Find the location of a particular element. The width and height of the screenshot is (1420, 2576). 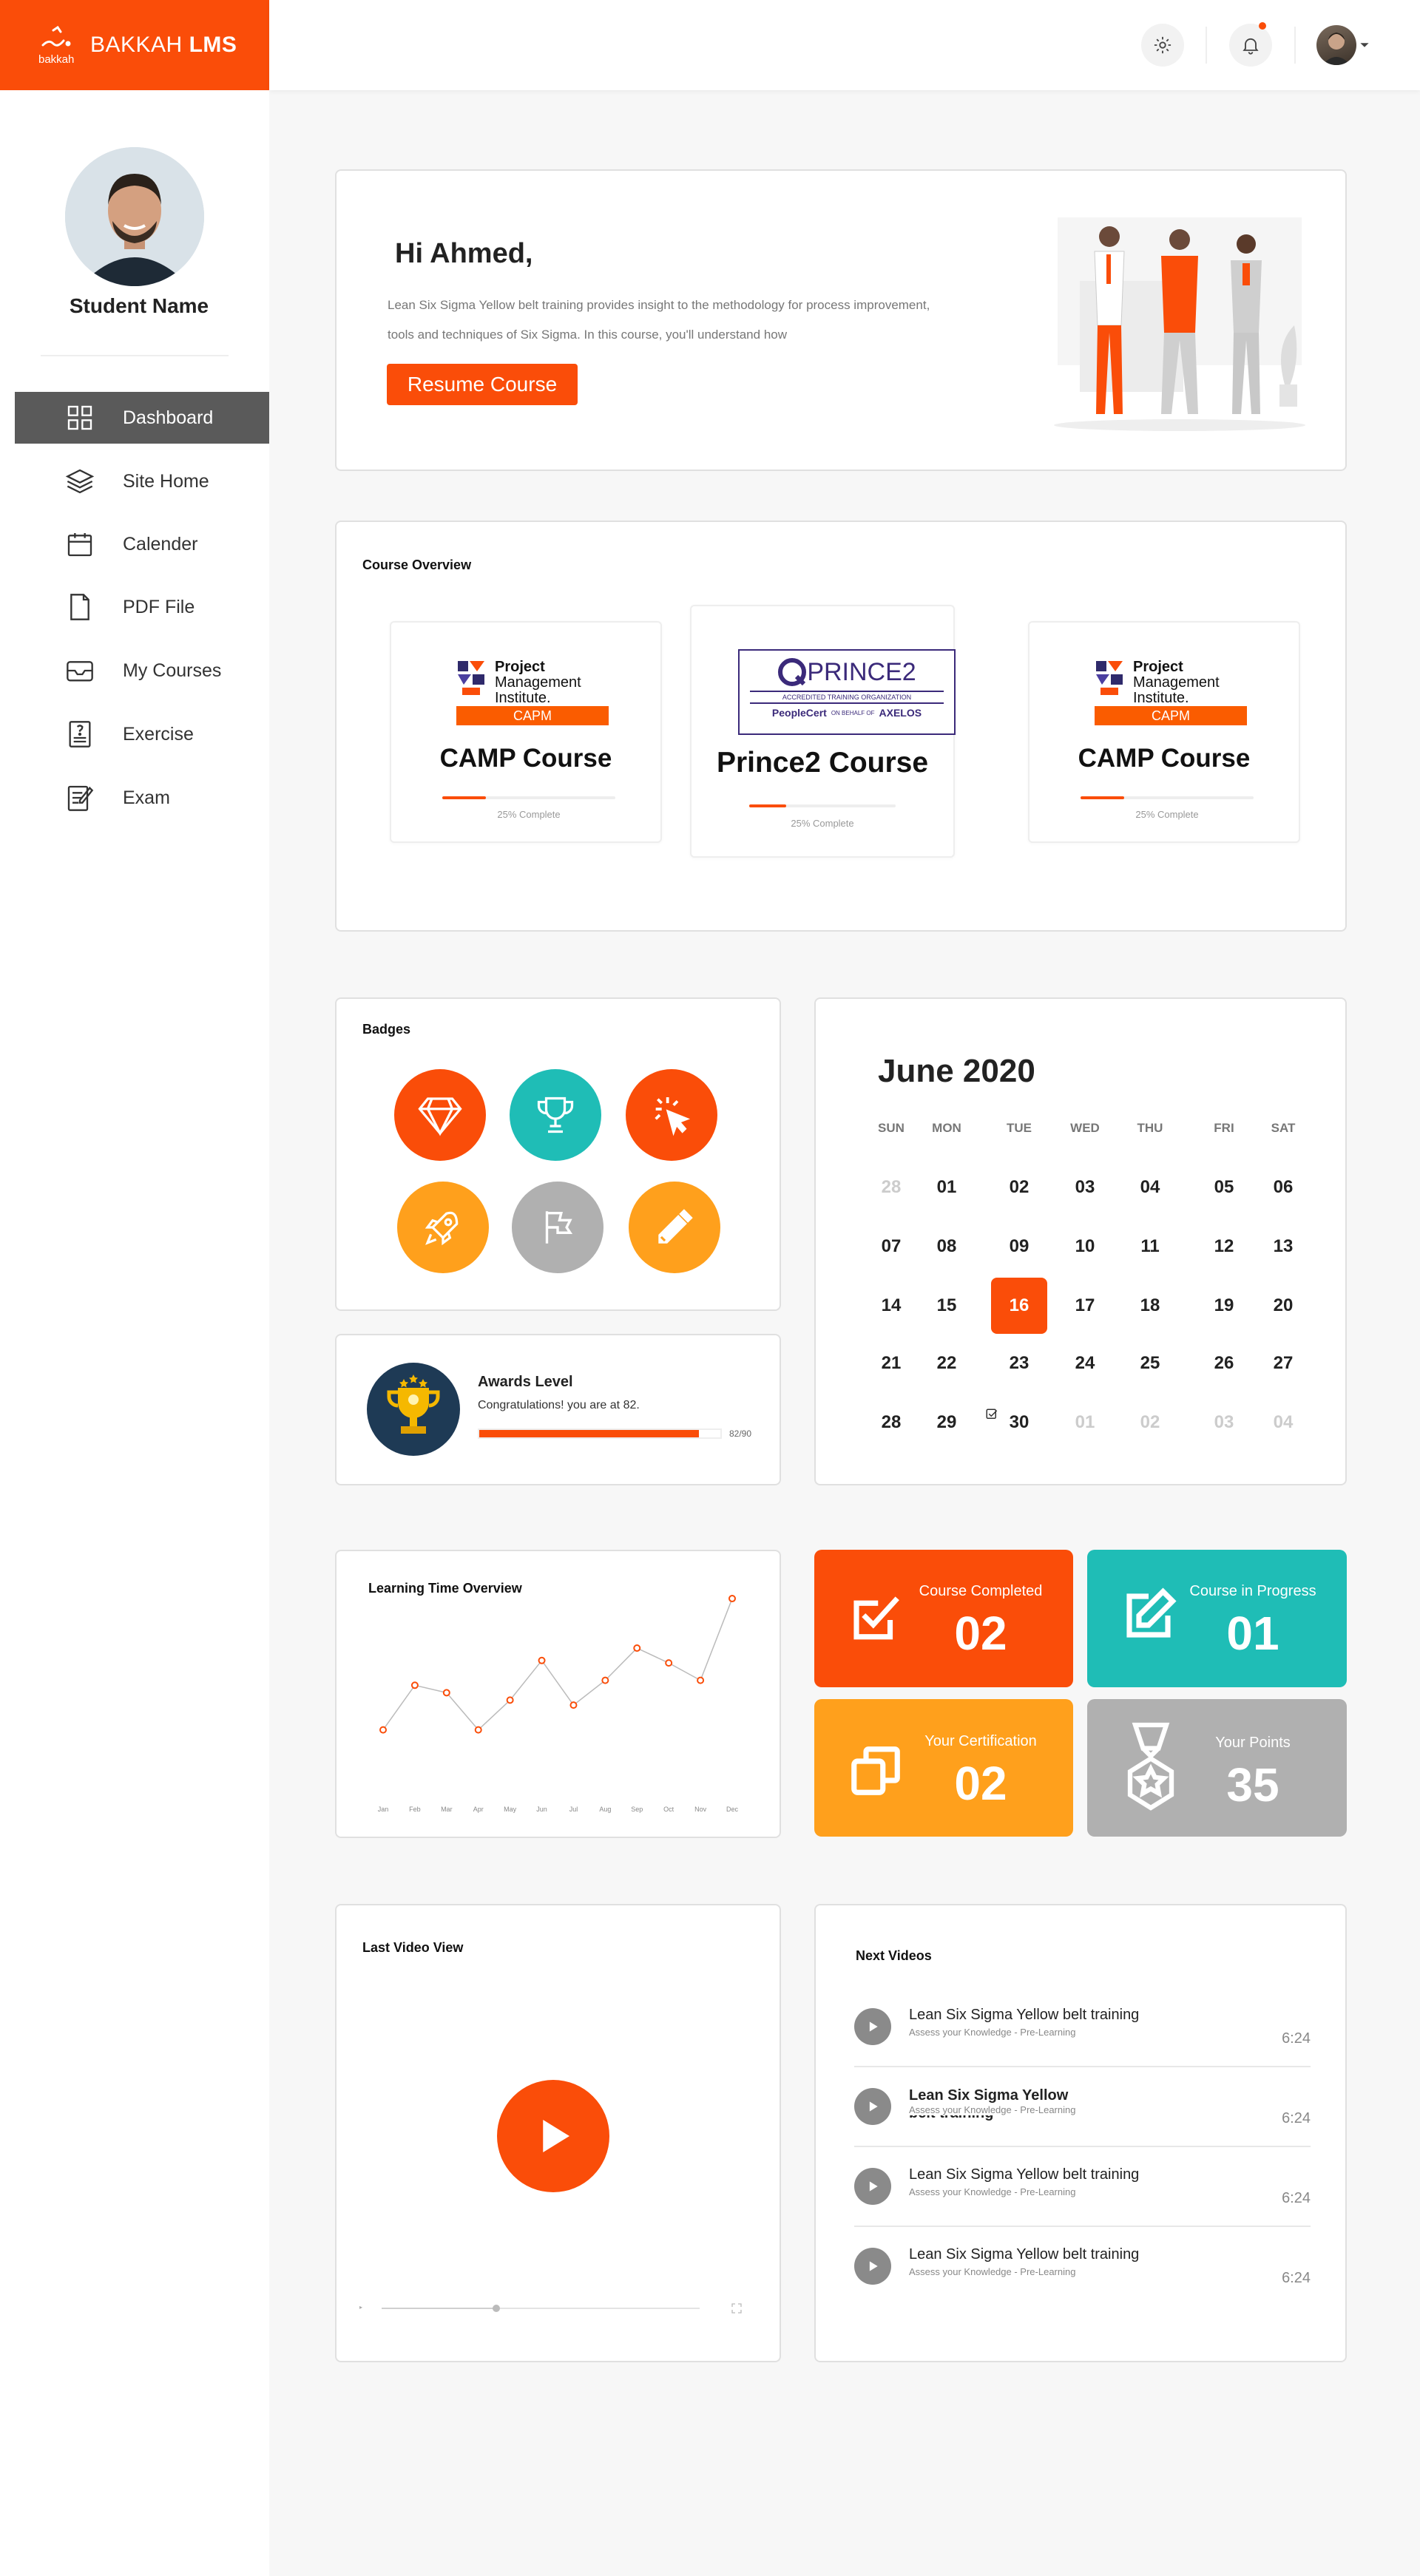

stat-your-points: Your Points 35 is located at coordinates (1217, 1768).